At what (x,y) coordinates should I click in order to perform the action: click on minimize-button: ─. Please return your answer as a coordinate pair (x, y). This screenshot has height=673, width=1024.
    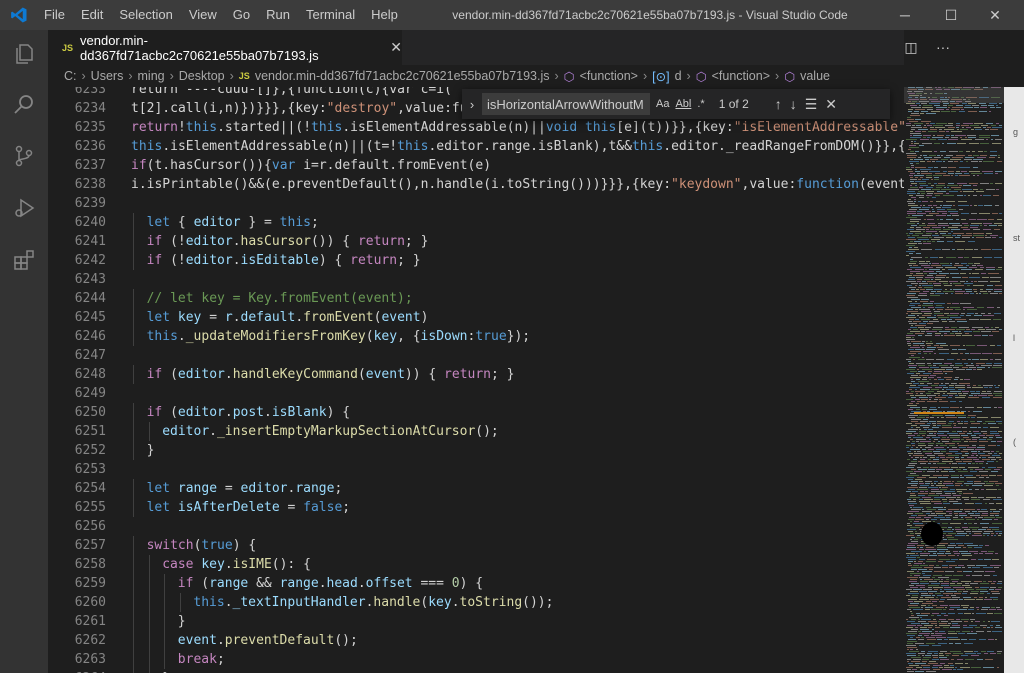
    Looking at the image, I should click on (905, 15).